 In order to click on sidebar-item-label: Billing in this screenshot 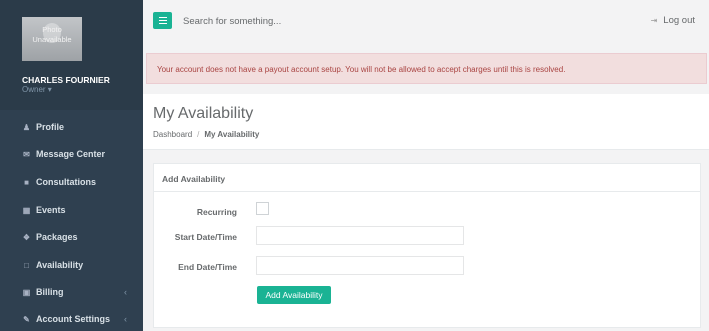, I will do `click(50, 292)`.